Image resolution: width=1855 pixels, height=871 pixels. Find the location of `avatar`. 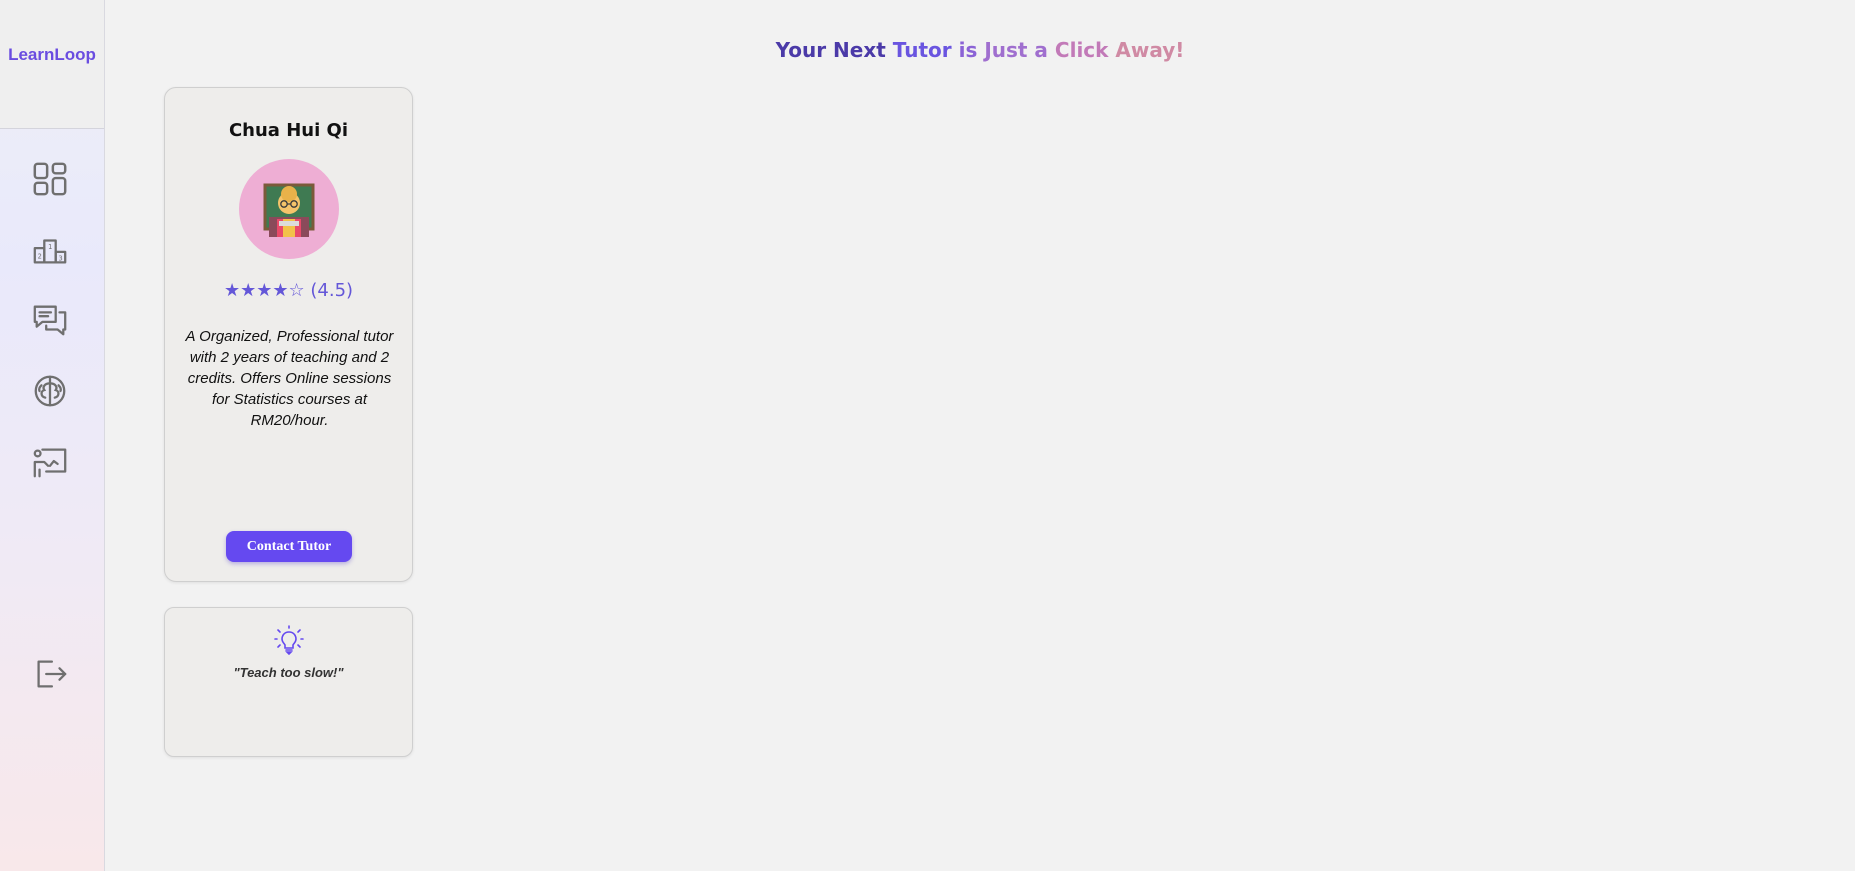

avatar is located at coordinates (289, 209).